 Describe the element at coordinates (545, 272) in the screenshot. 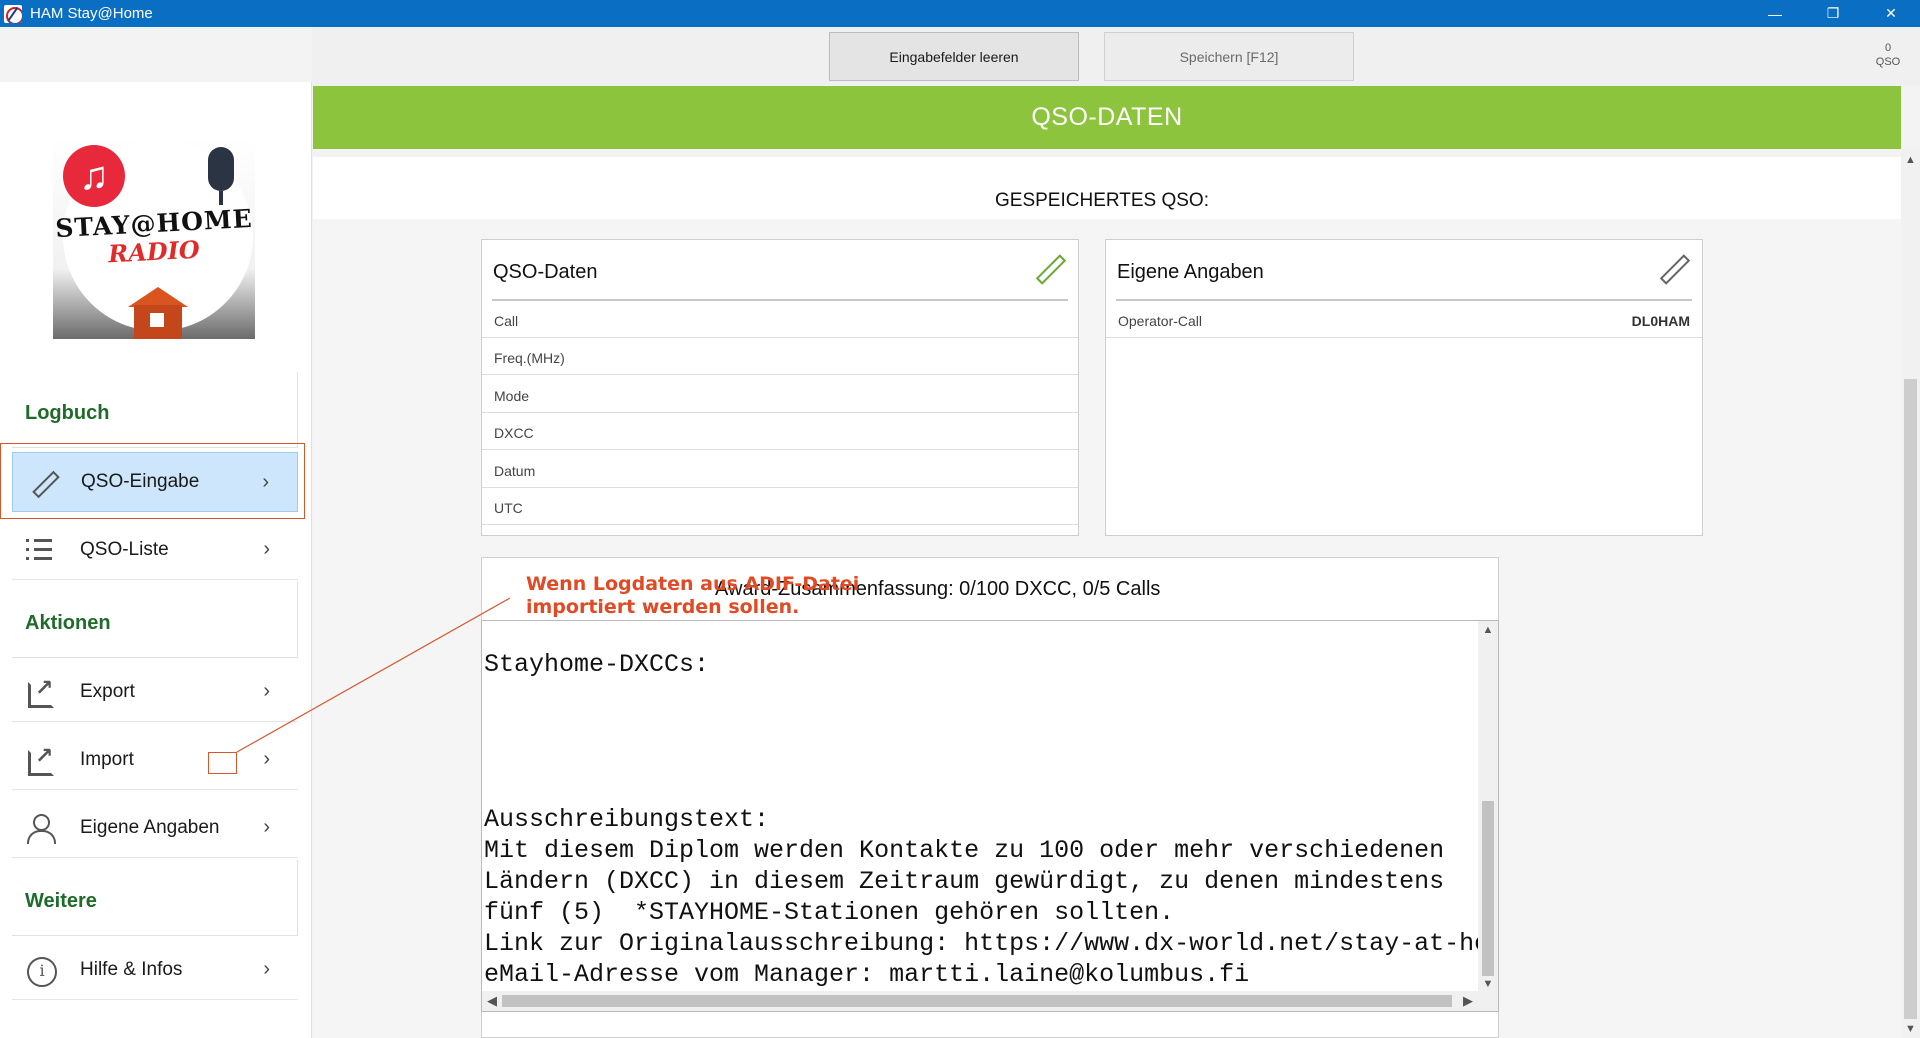

I see `card-title: QSO-Daten` at that location.